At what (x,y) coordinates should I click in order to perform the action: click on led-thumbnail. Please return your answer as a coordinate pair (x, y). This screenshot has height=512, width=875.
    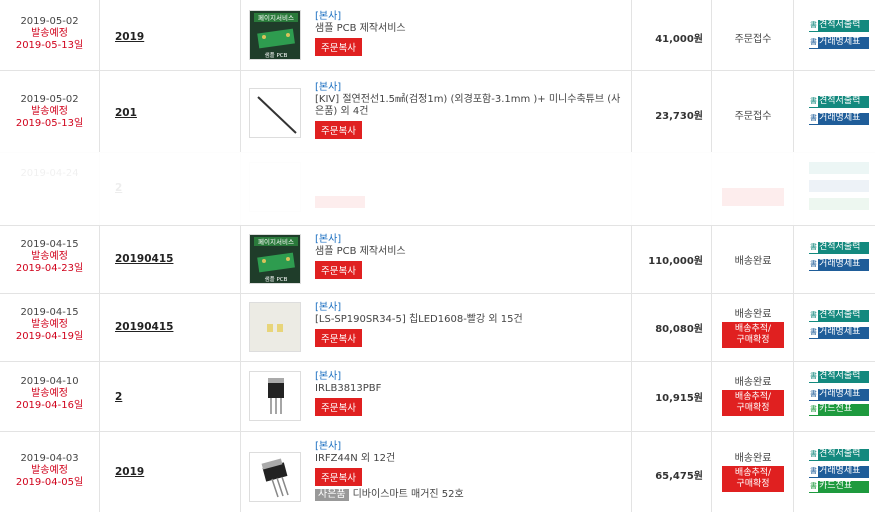
    Looking at the image, I should click on (275, 327).